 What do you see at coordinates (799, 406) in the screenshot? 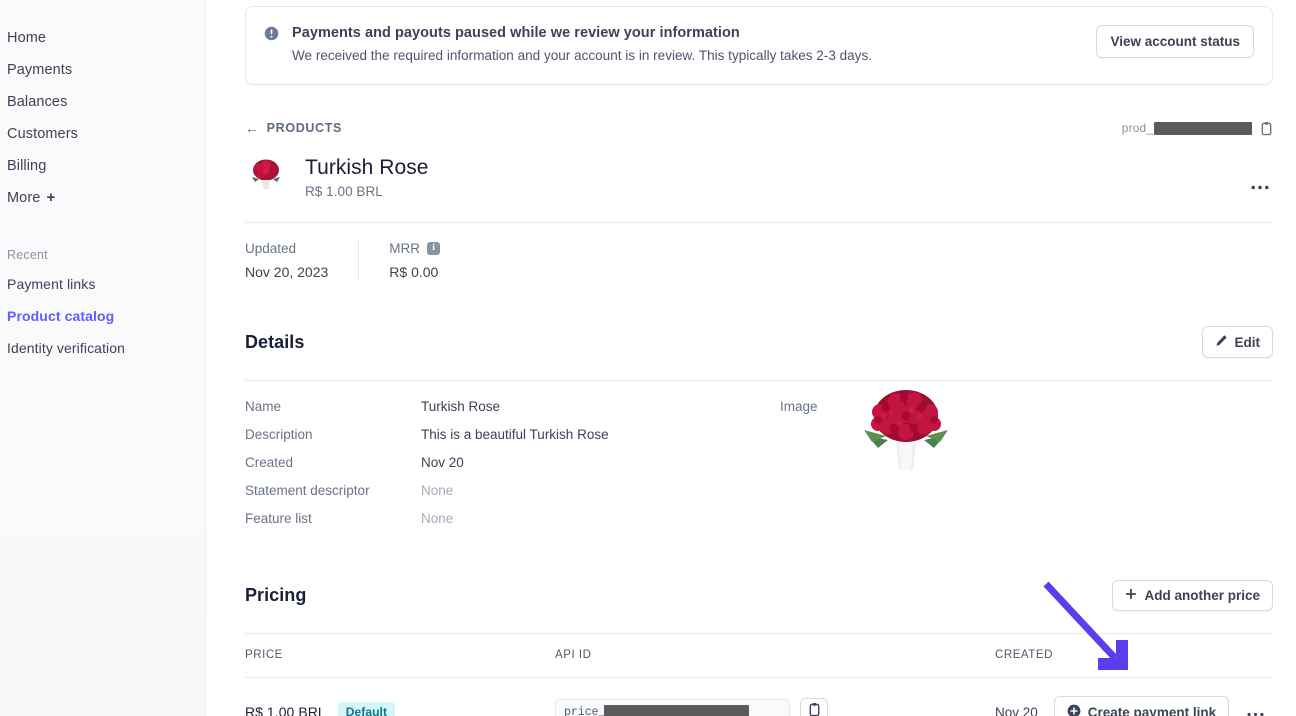
I see `image-label: Image` at bounding box center [799, 406].